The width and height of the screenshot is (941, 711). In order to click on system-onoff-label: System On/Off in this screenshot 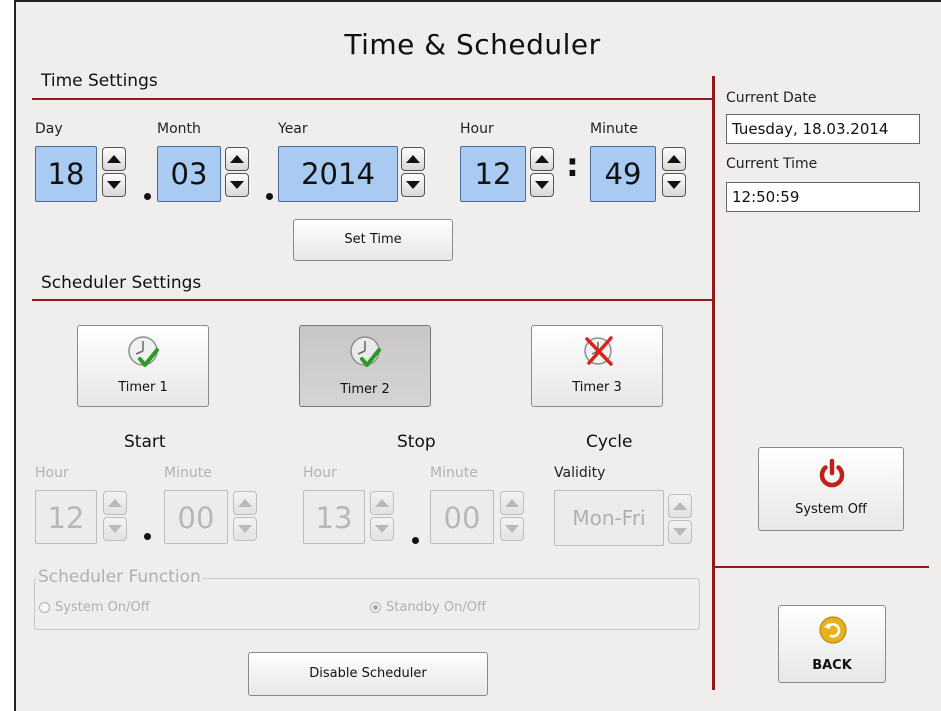, I will do `click(102, 607)`.